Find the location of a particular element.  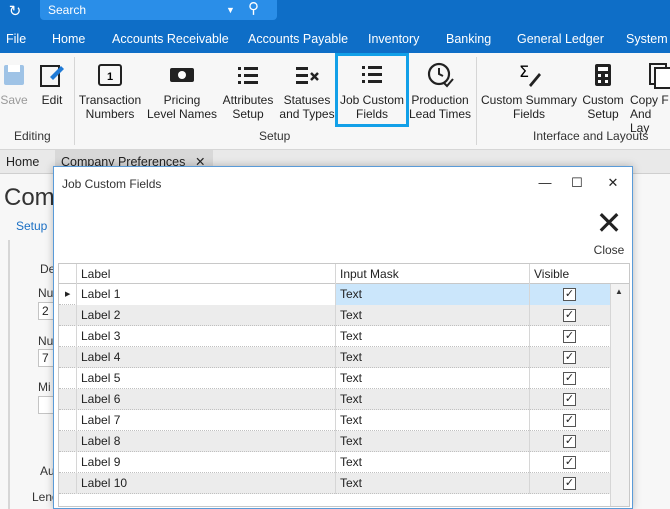

table-row: Label 3 Text ✓ is located at coordinates (344, 336).